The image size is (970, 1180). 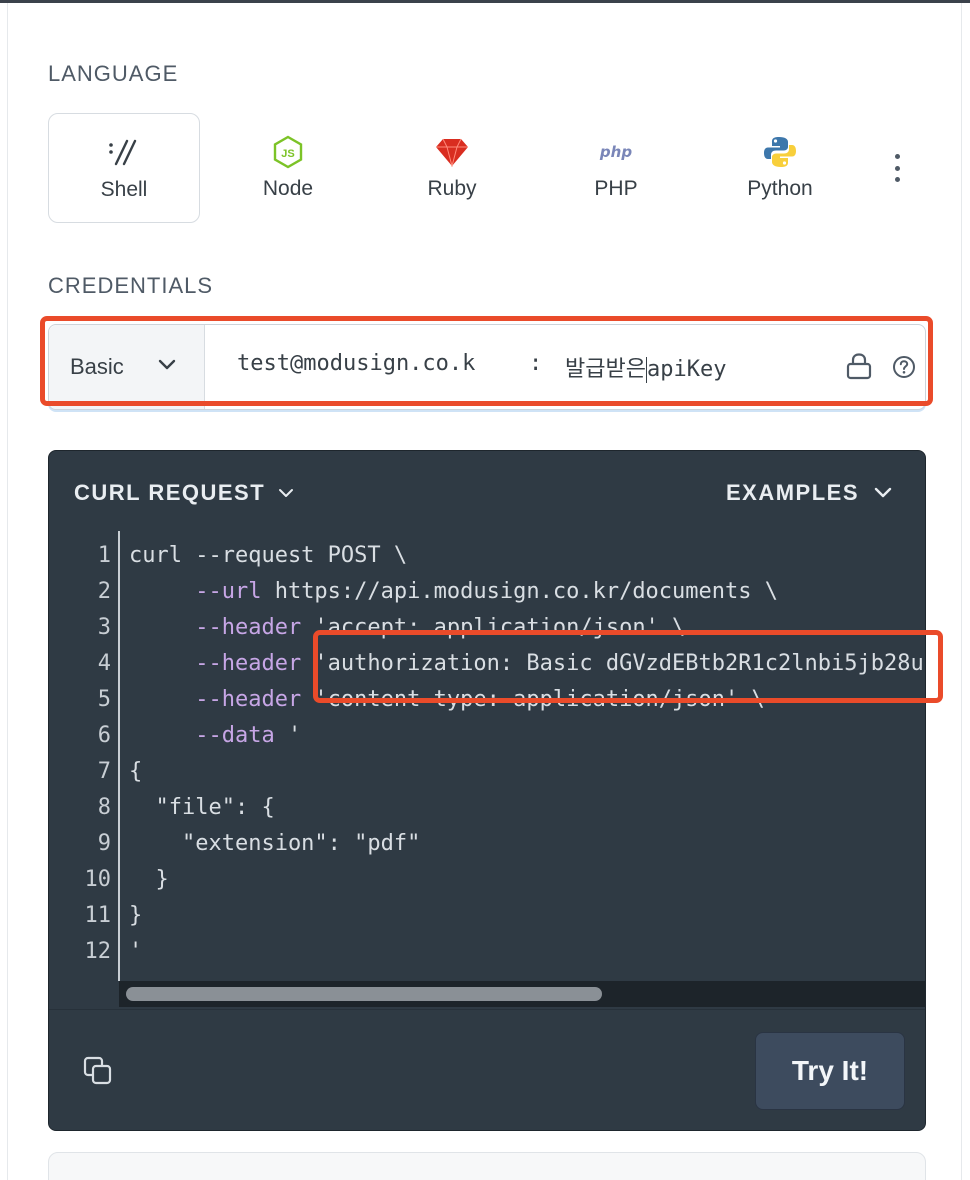 I want to click on request-language-dropdown: CURL REQUEST, so click(x=185, y=493).